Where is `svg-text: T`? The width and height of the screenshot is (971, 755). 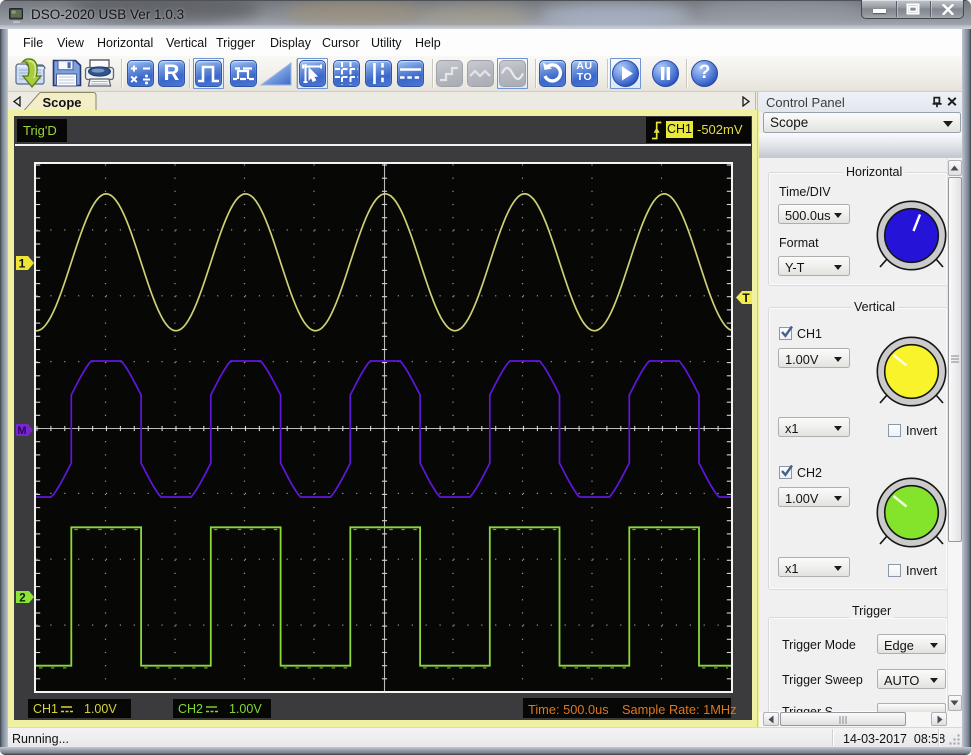
svg-text: T is located at coordinates (746, 298).